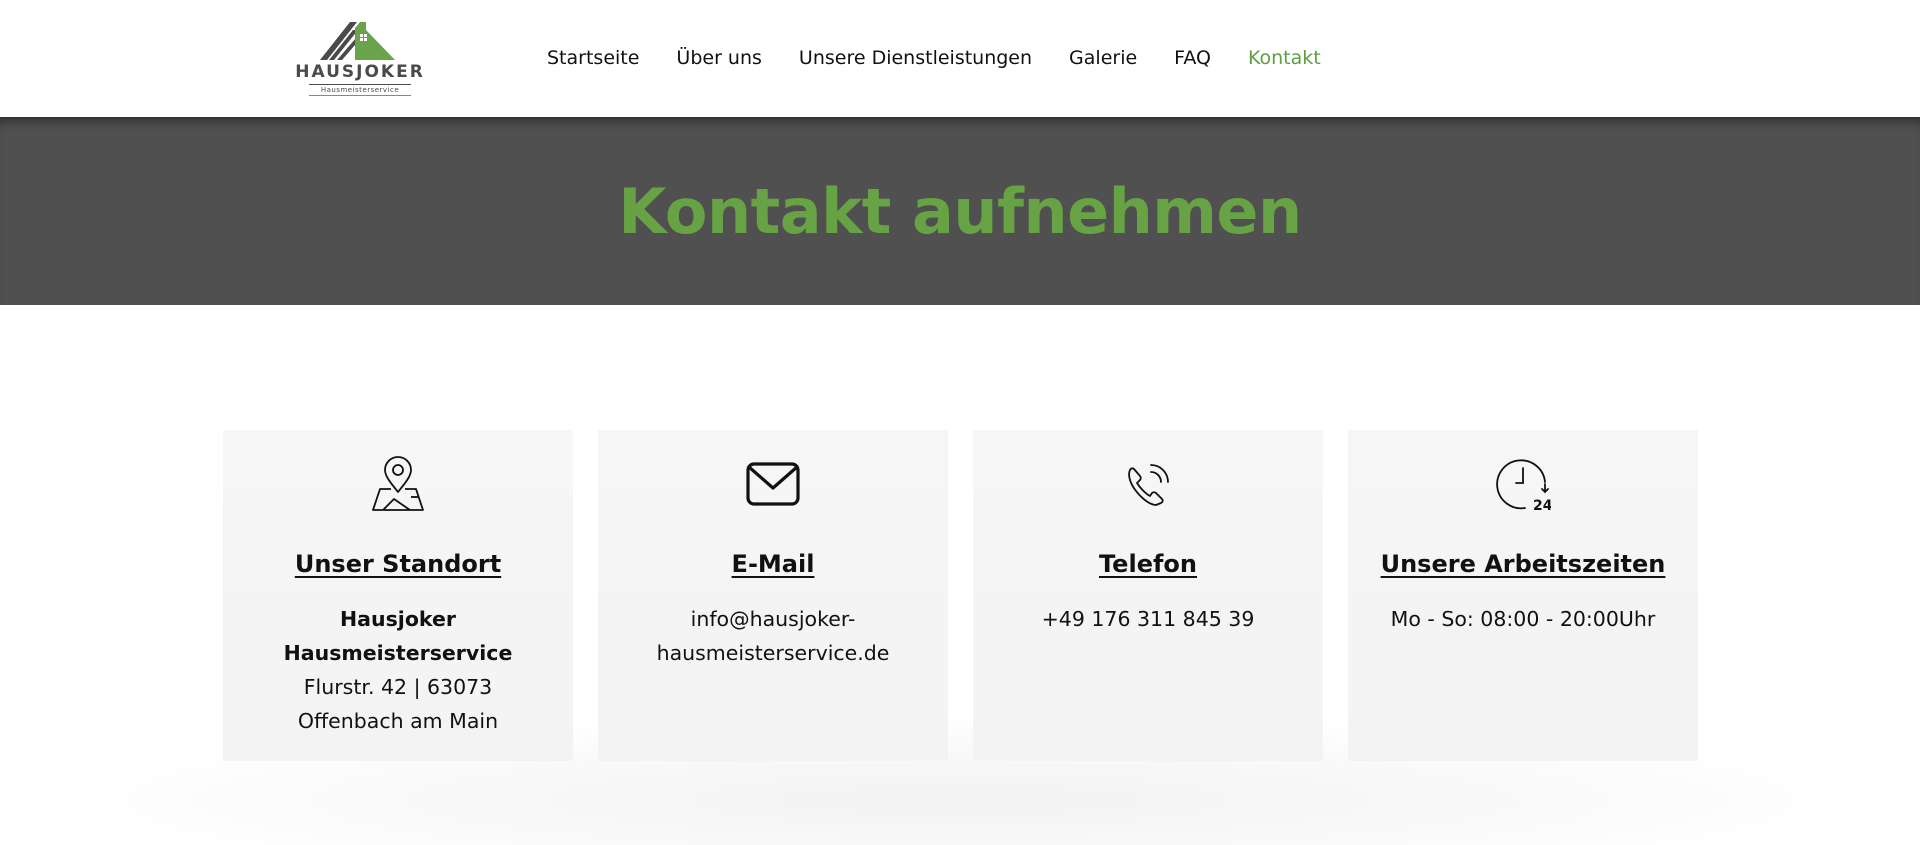 The width and height of the screenshot is (1920, 845). Describe the element at coordinates (915, 58) in the screenshot. I see `nav-item-dienstleistungen: Unsere Dienstleistungen` at that location.